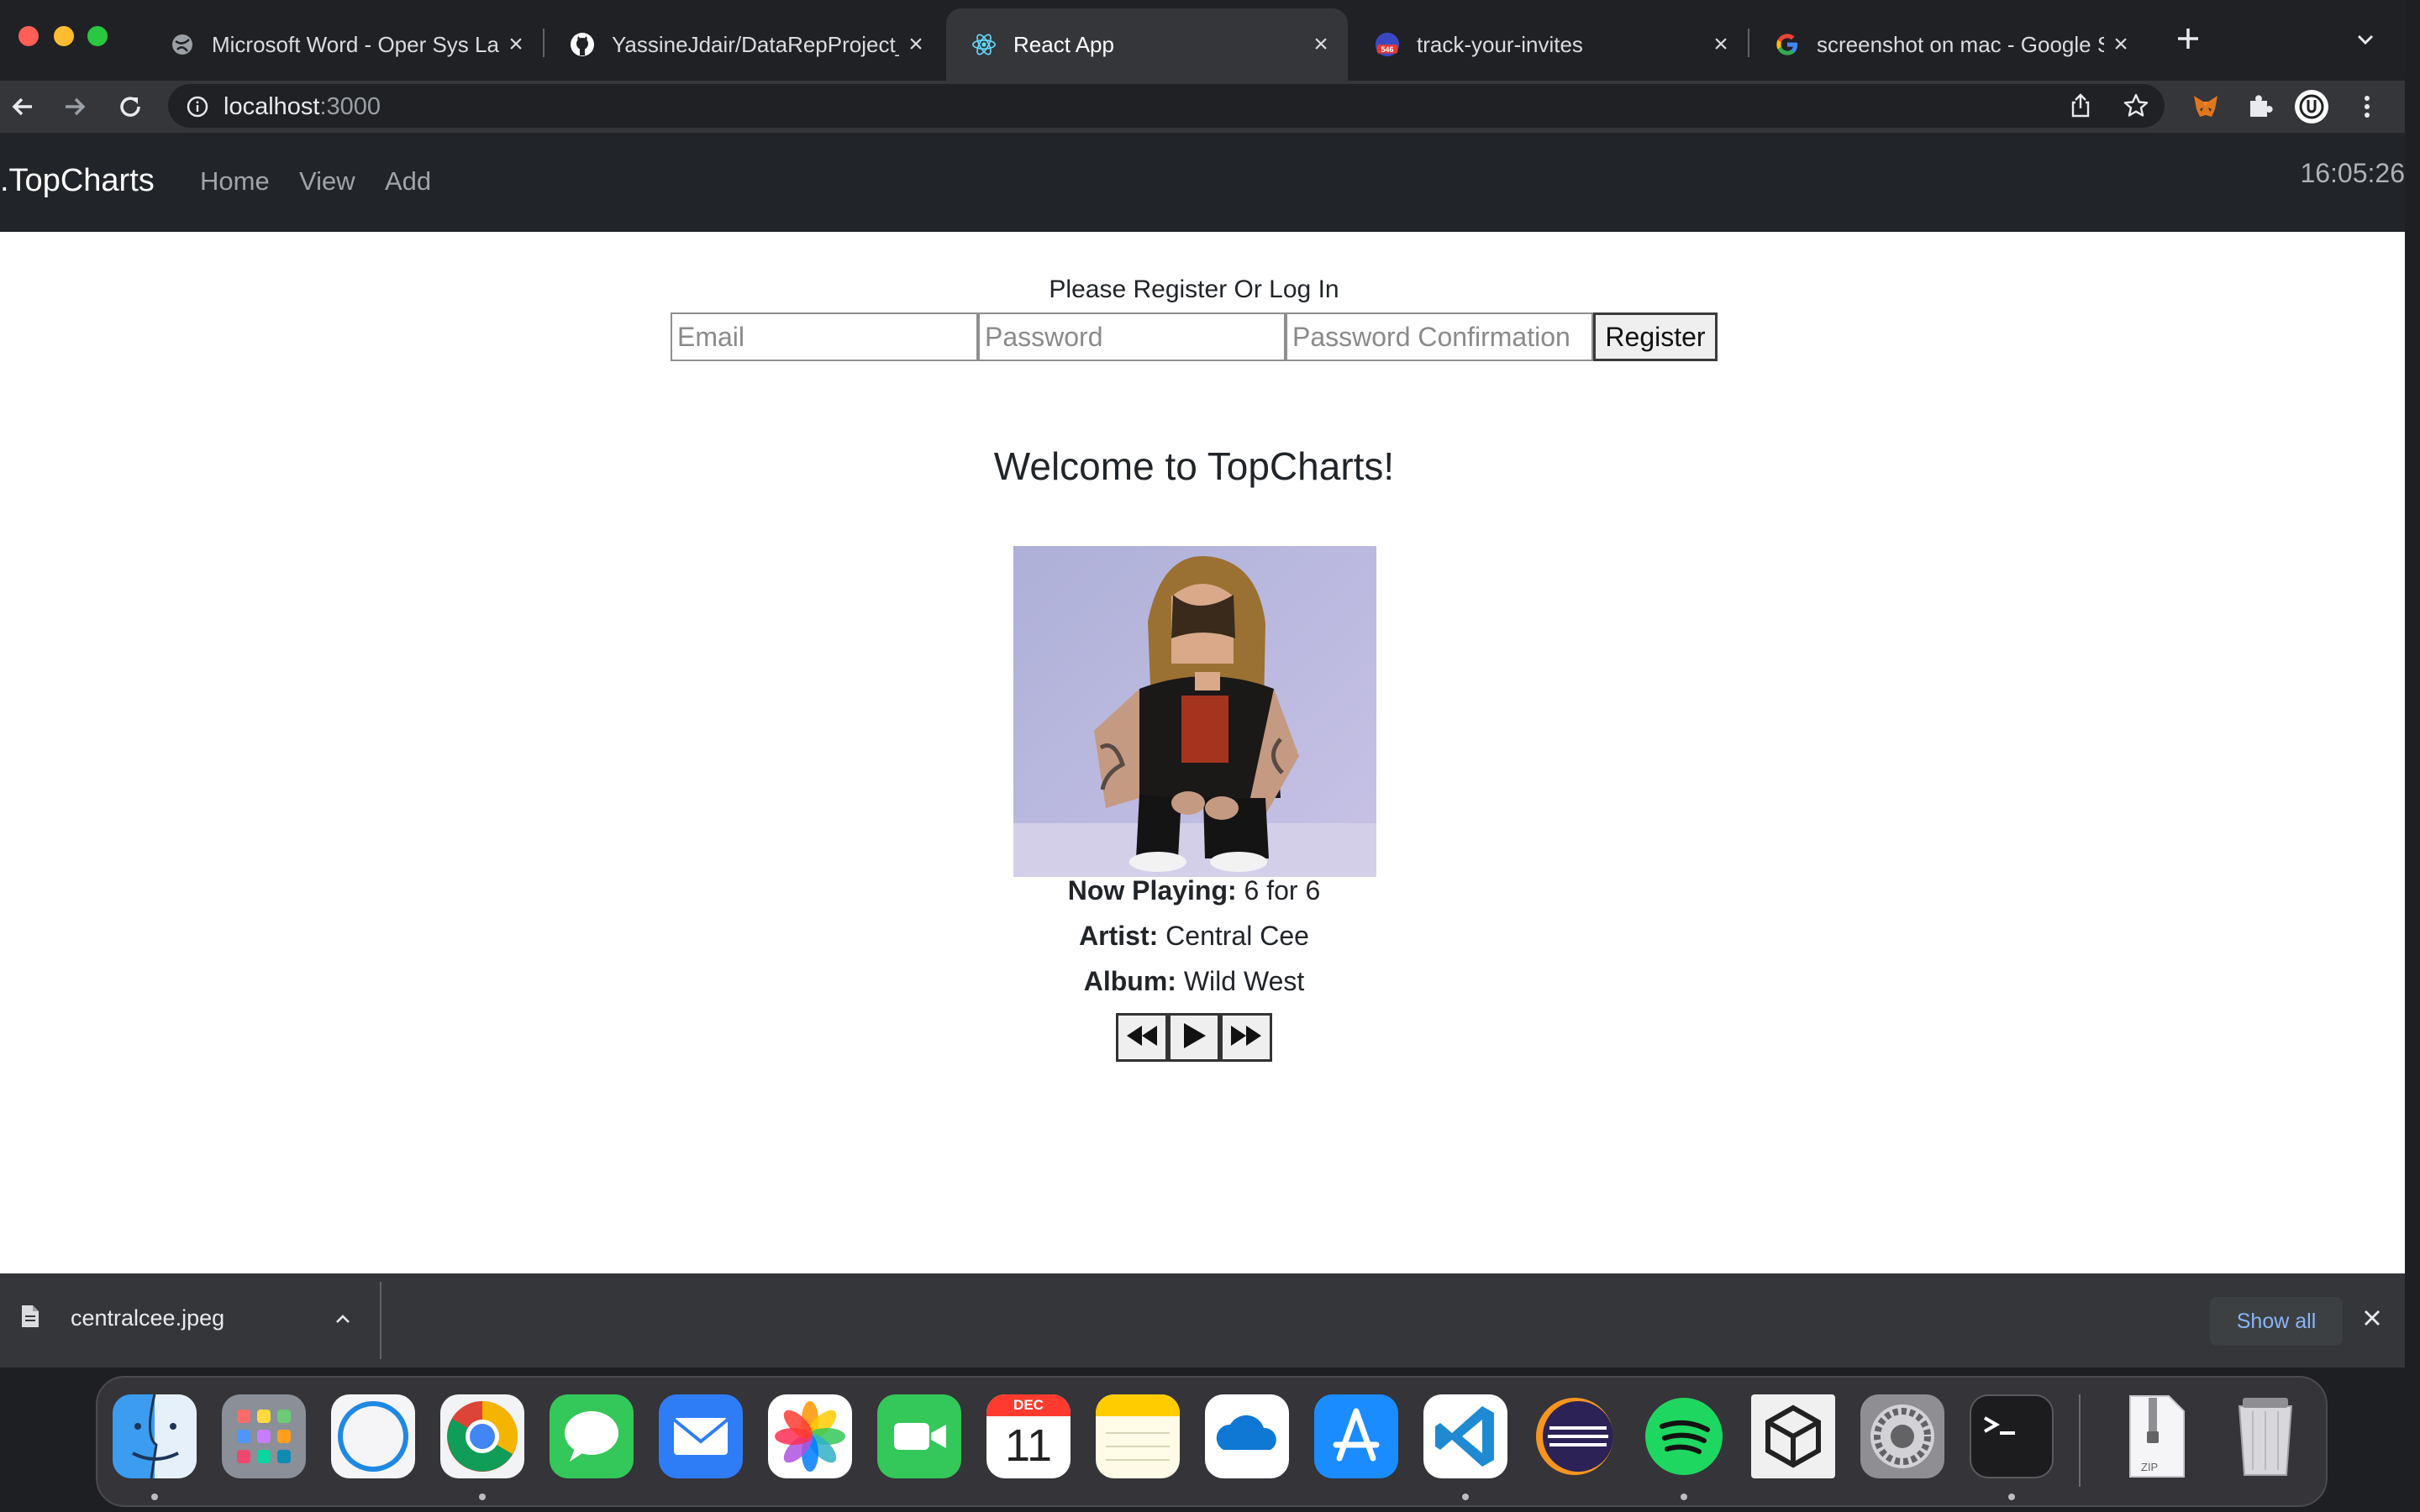  What do you see at coordinates (1655, 336) in the screenshot?
I see `register-button: Register` at bounding box center [1655, 336].